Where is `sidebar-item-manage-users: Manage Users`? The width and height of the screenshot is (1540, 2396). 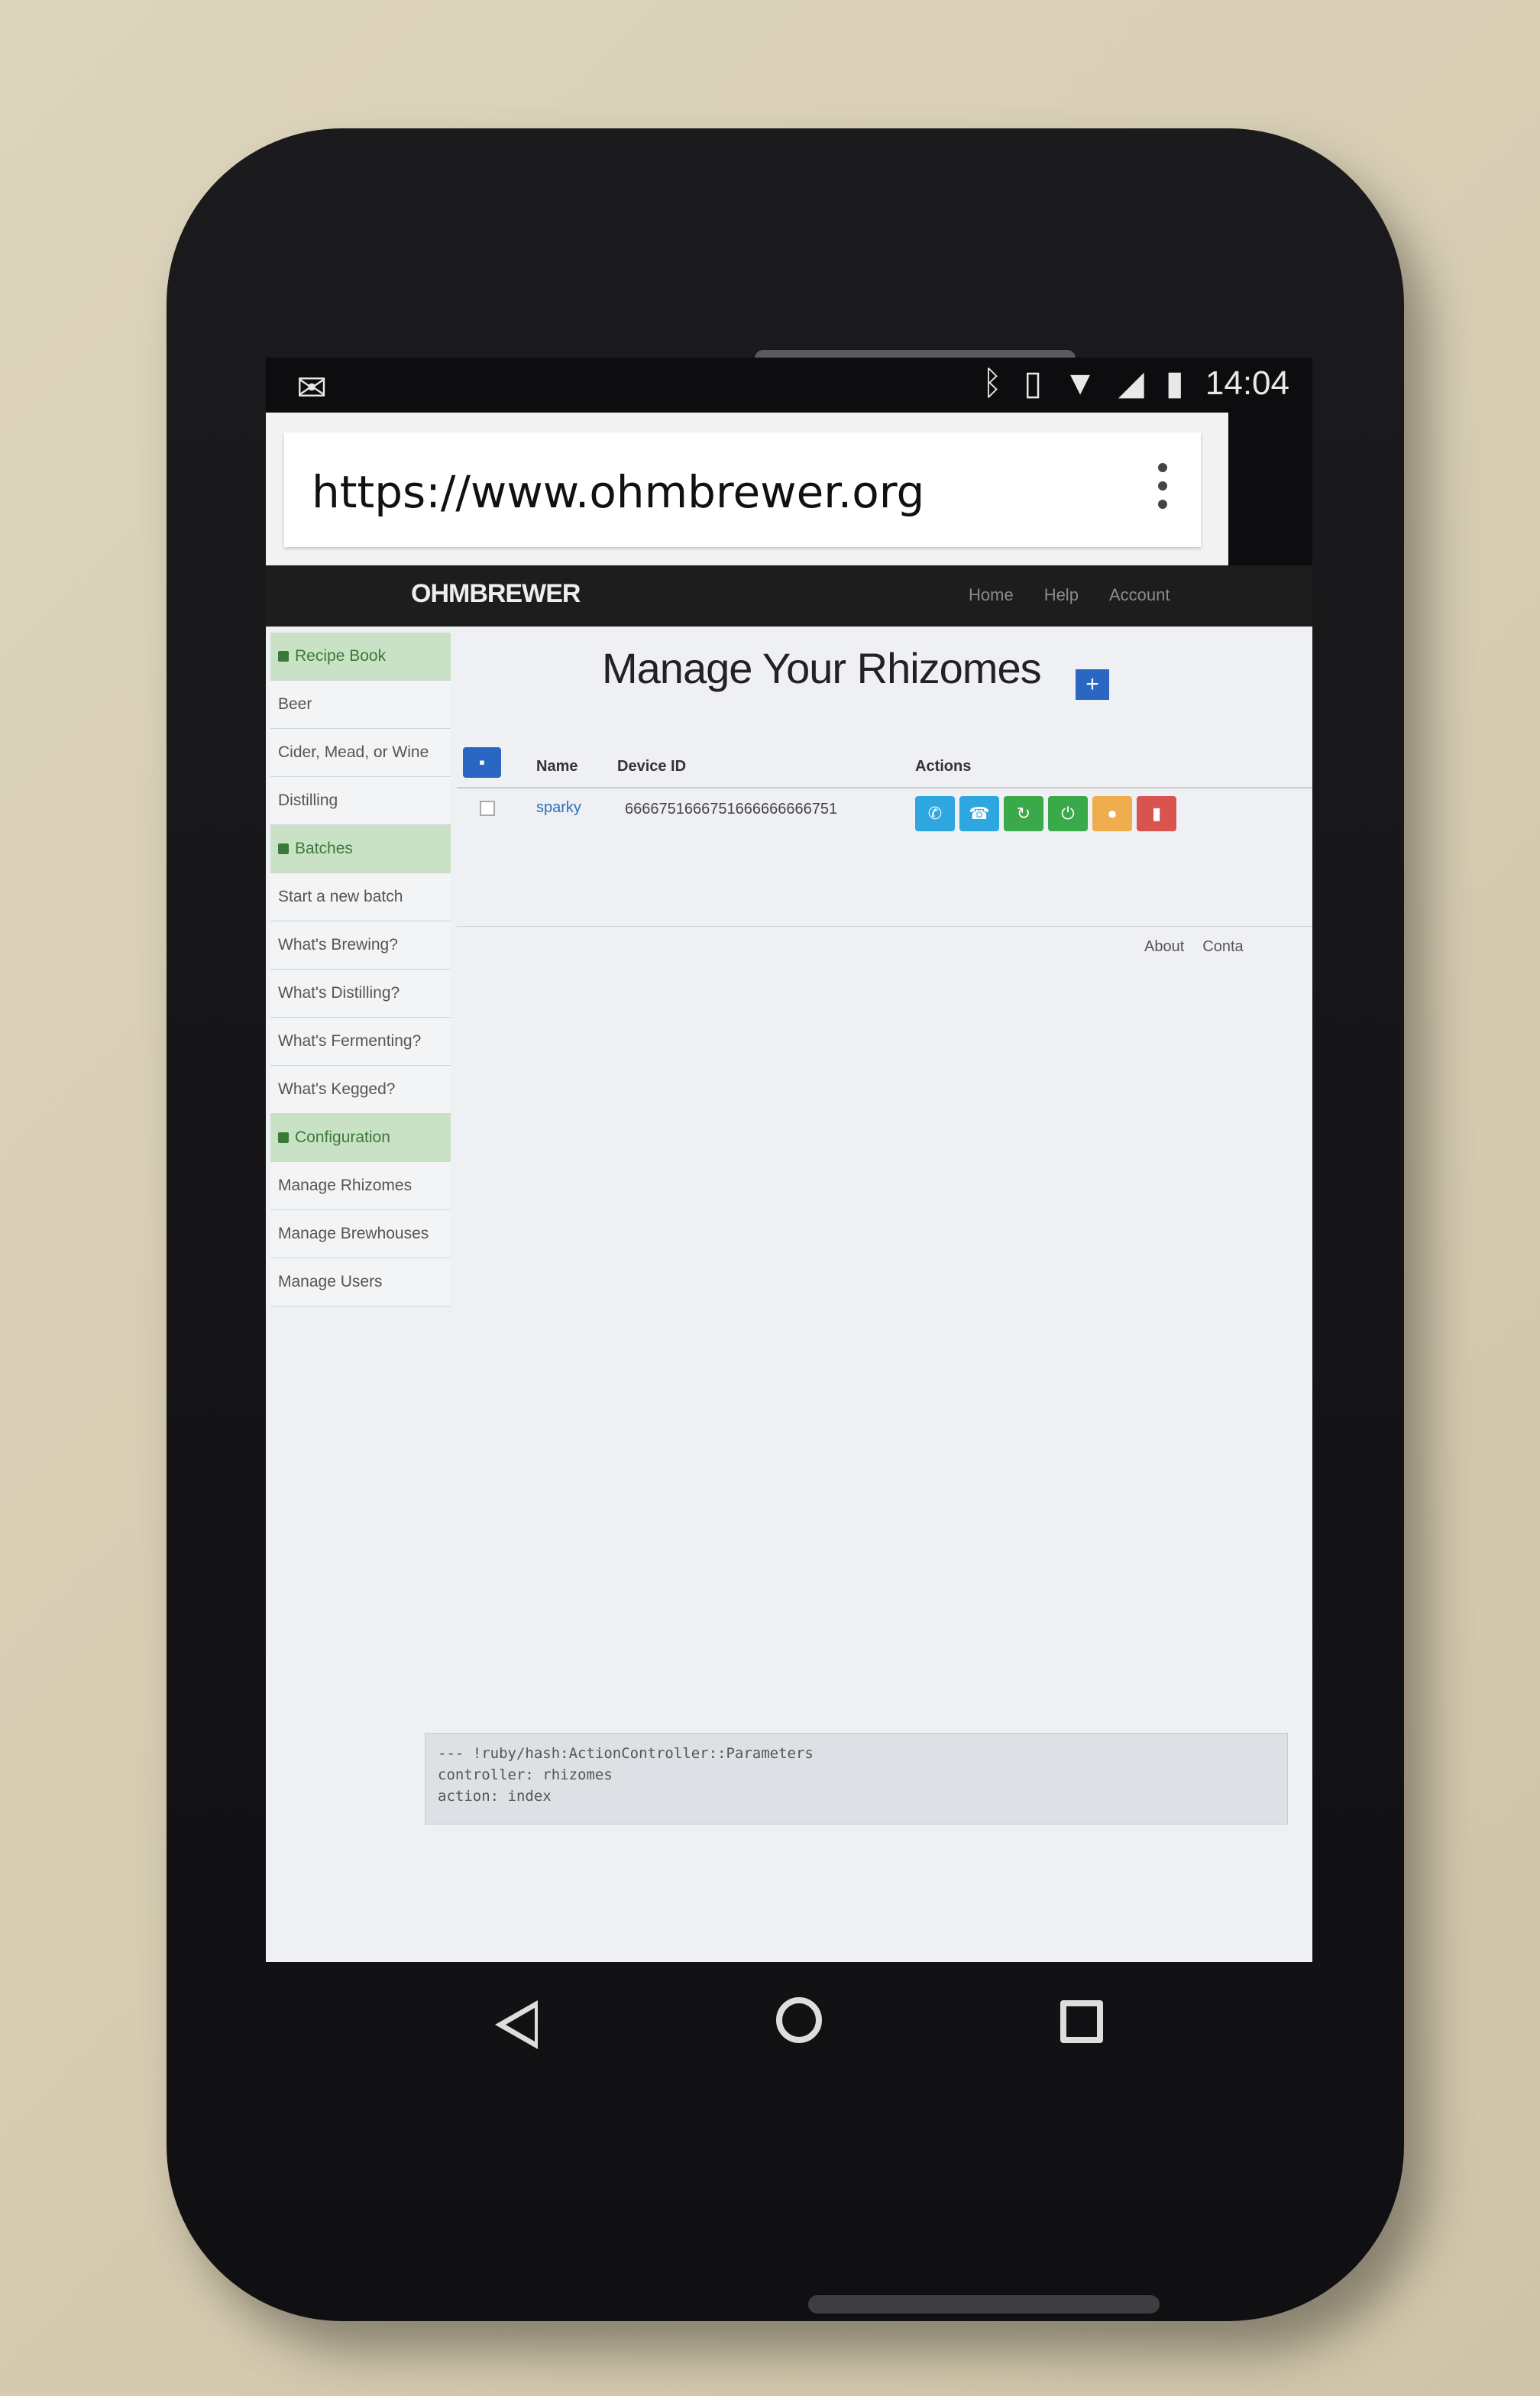
sidebar-item-manage-users: Manage Users is located at coordinates (360, 1282).